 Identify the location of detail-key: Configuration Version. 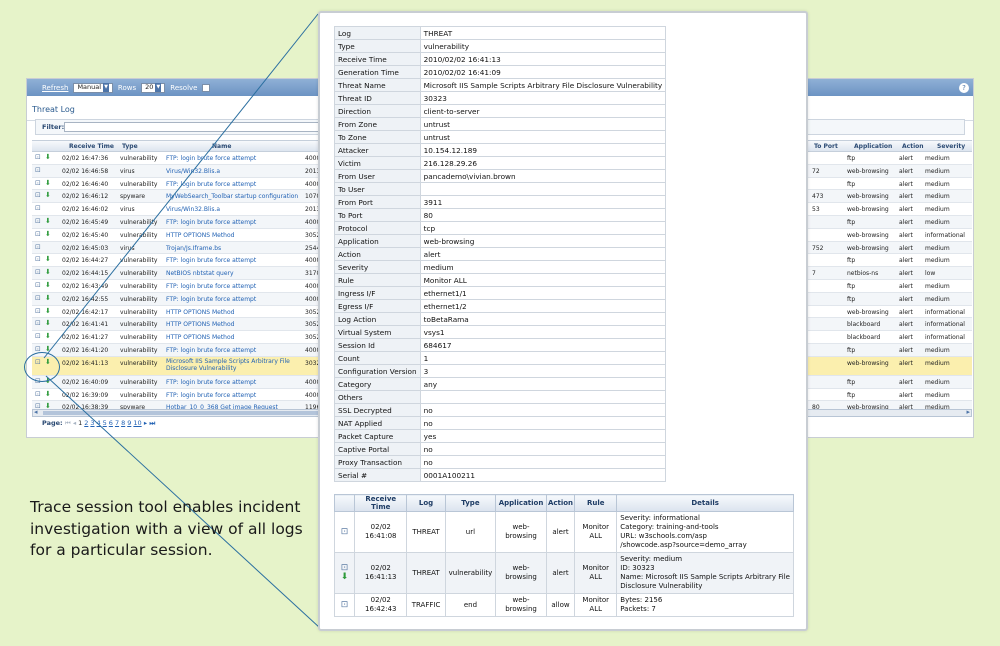
(377, 371).